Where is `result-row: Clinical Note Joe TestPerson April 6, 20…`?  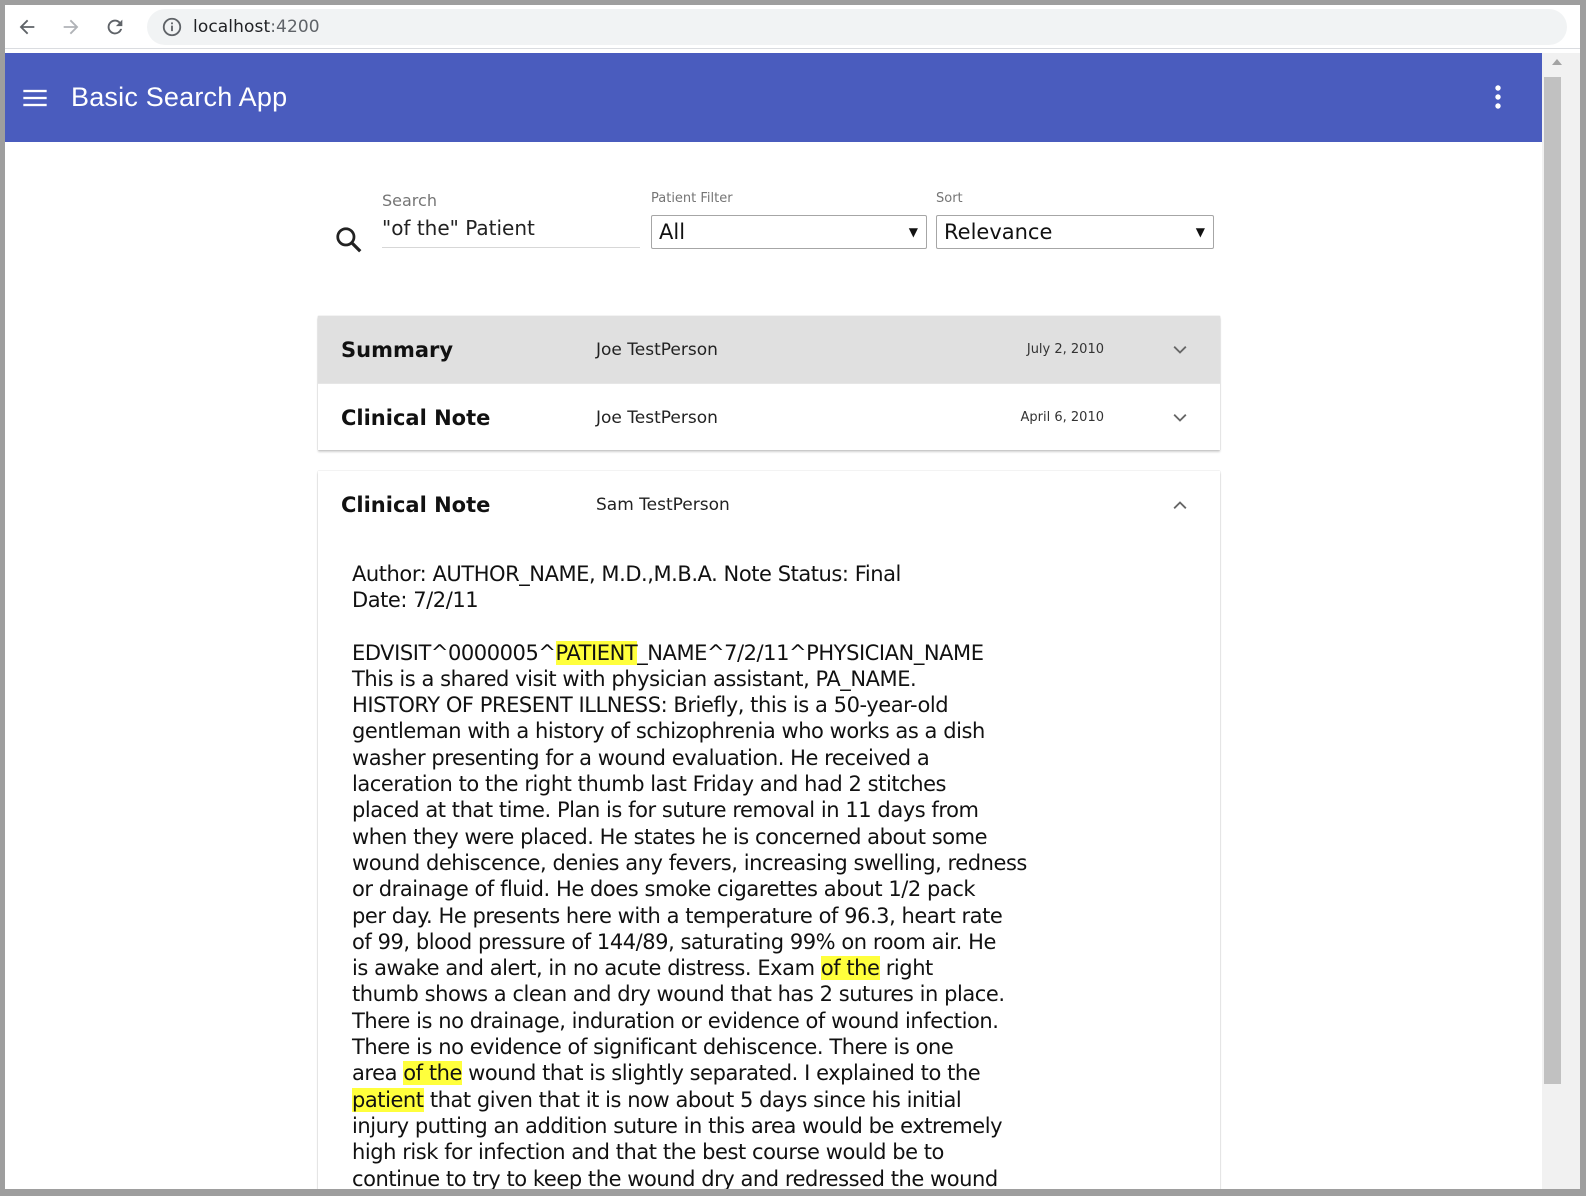 result-row: Clinical Note Joe TestPerson April 6, 20… is located at coordinates (769, 417).